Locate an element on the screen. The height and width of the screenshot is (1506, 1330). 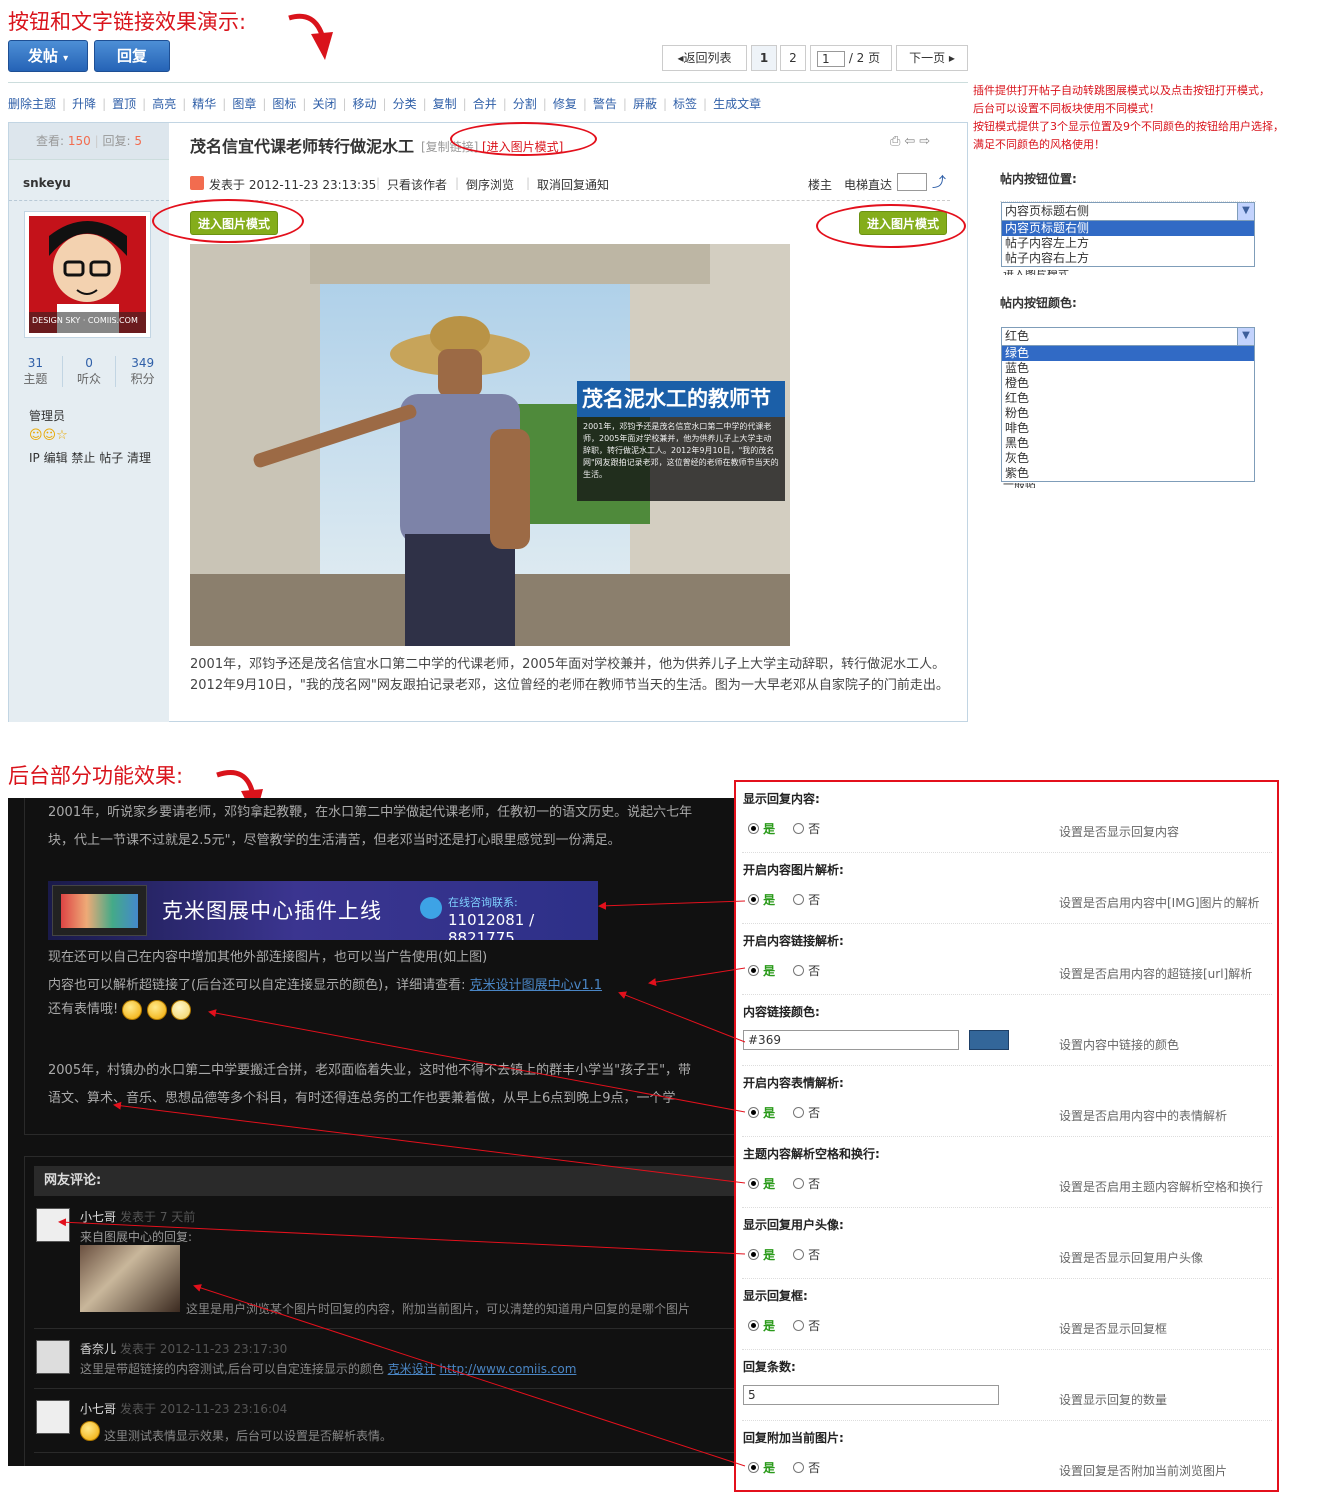
setting-input: #369 is located at coordinates (851, 1040).